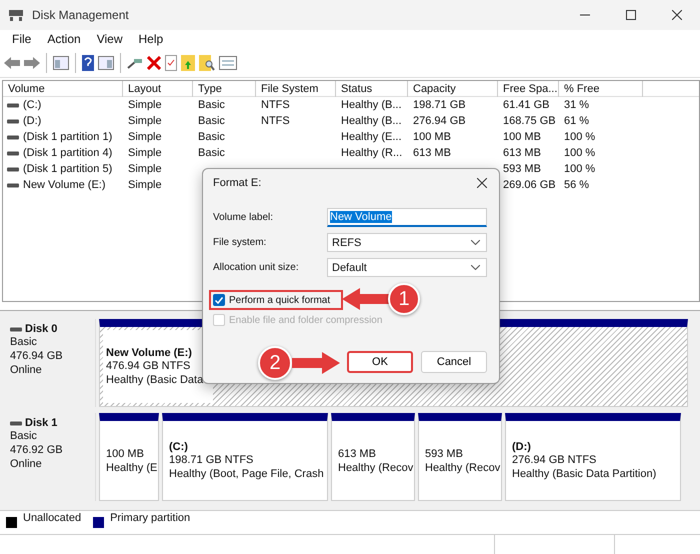  What do you see at coordinates (407, 267) in the screenshot?
I see `dropdown: Default` at bounding box center [407, 267].